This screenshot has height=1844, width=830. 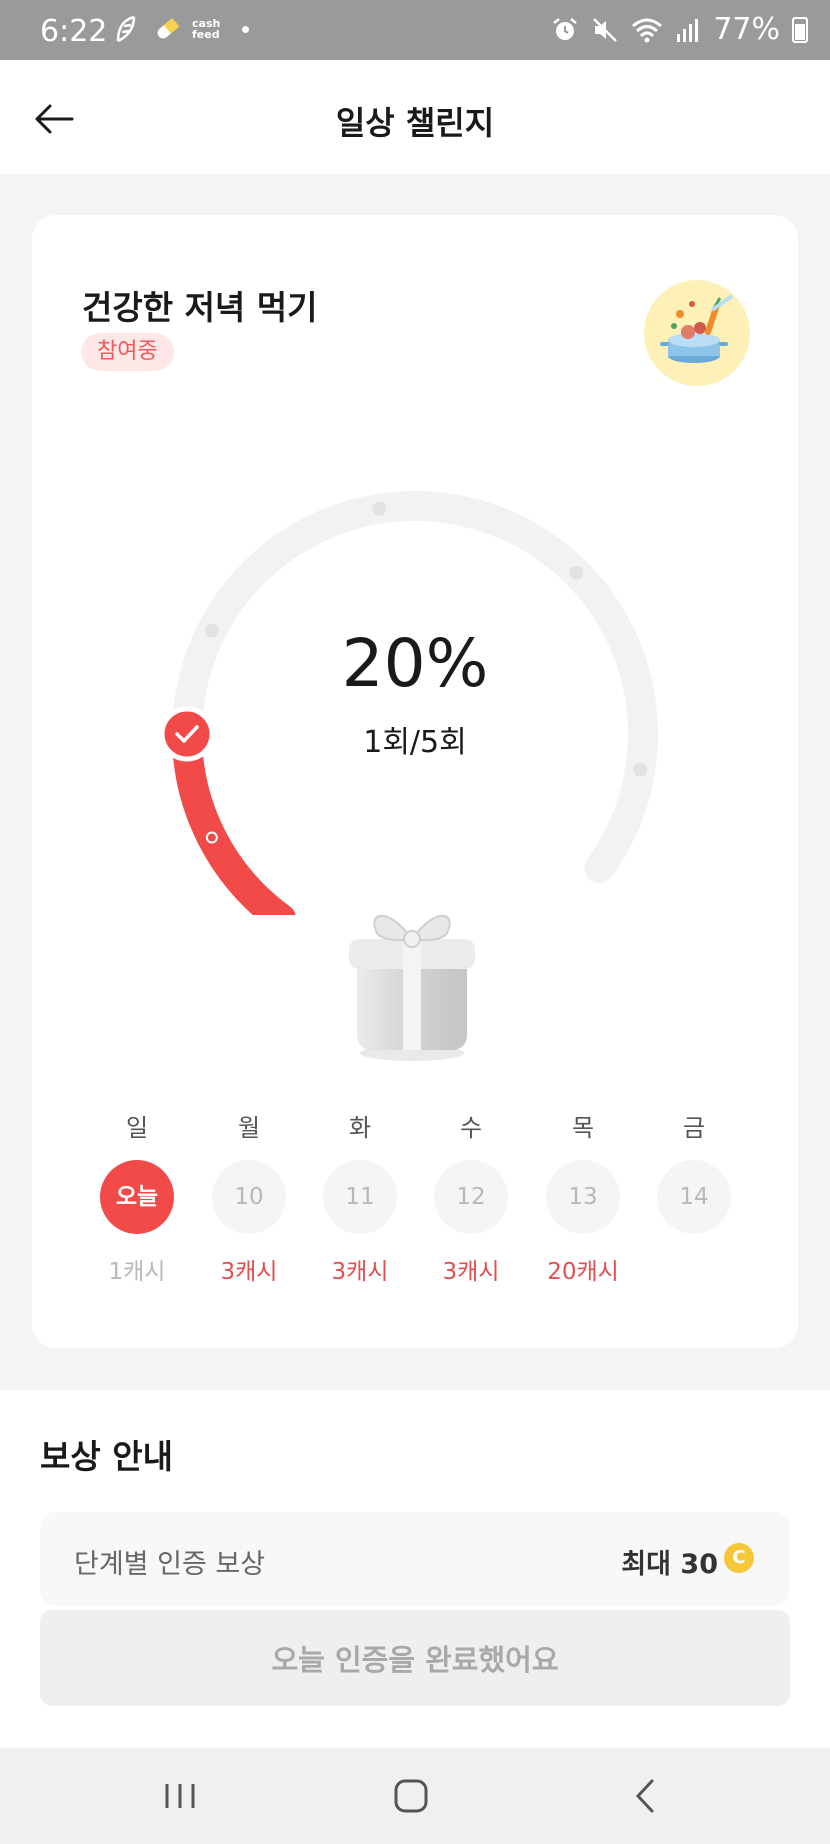 I want to click on feather-icon, so click(x=126, y=29).